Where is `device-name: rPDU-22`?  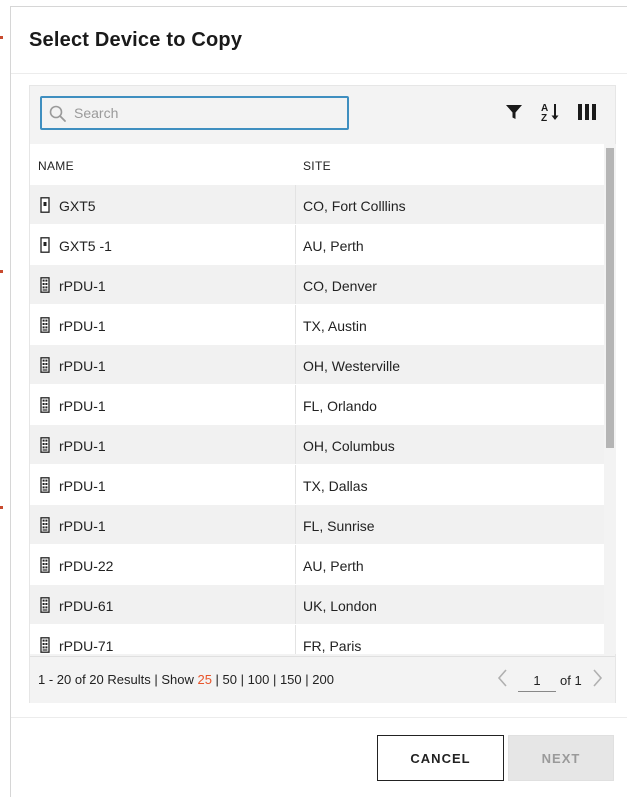 device-name: rPDU-22 is located at coordinates (86, 566).